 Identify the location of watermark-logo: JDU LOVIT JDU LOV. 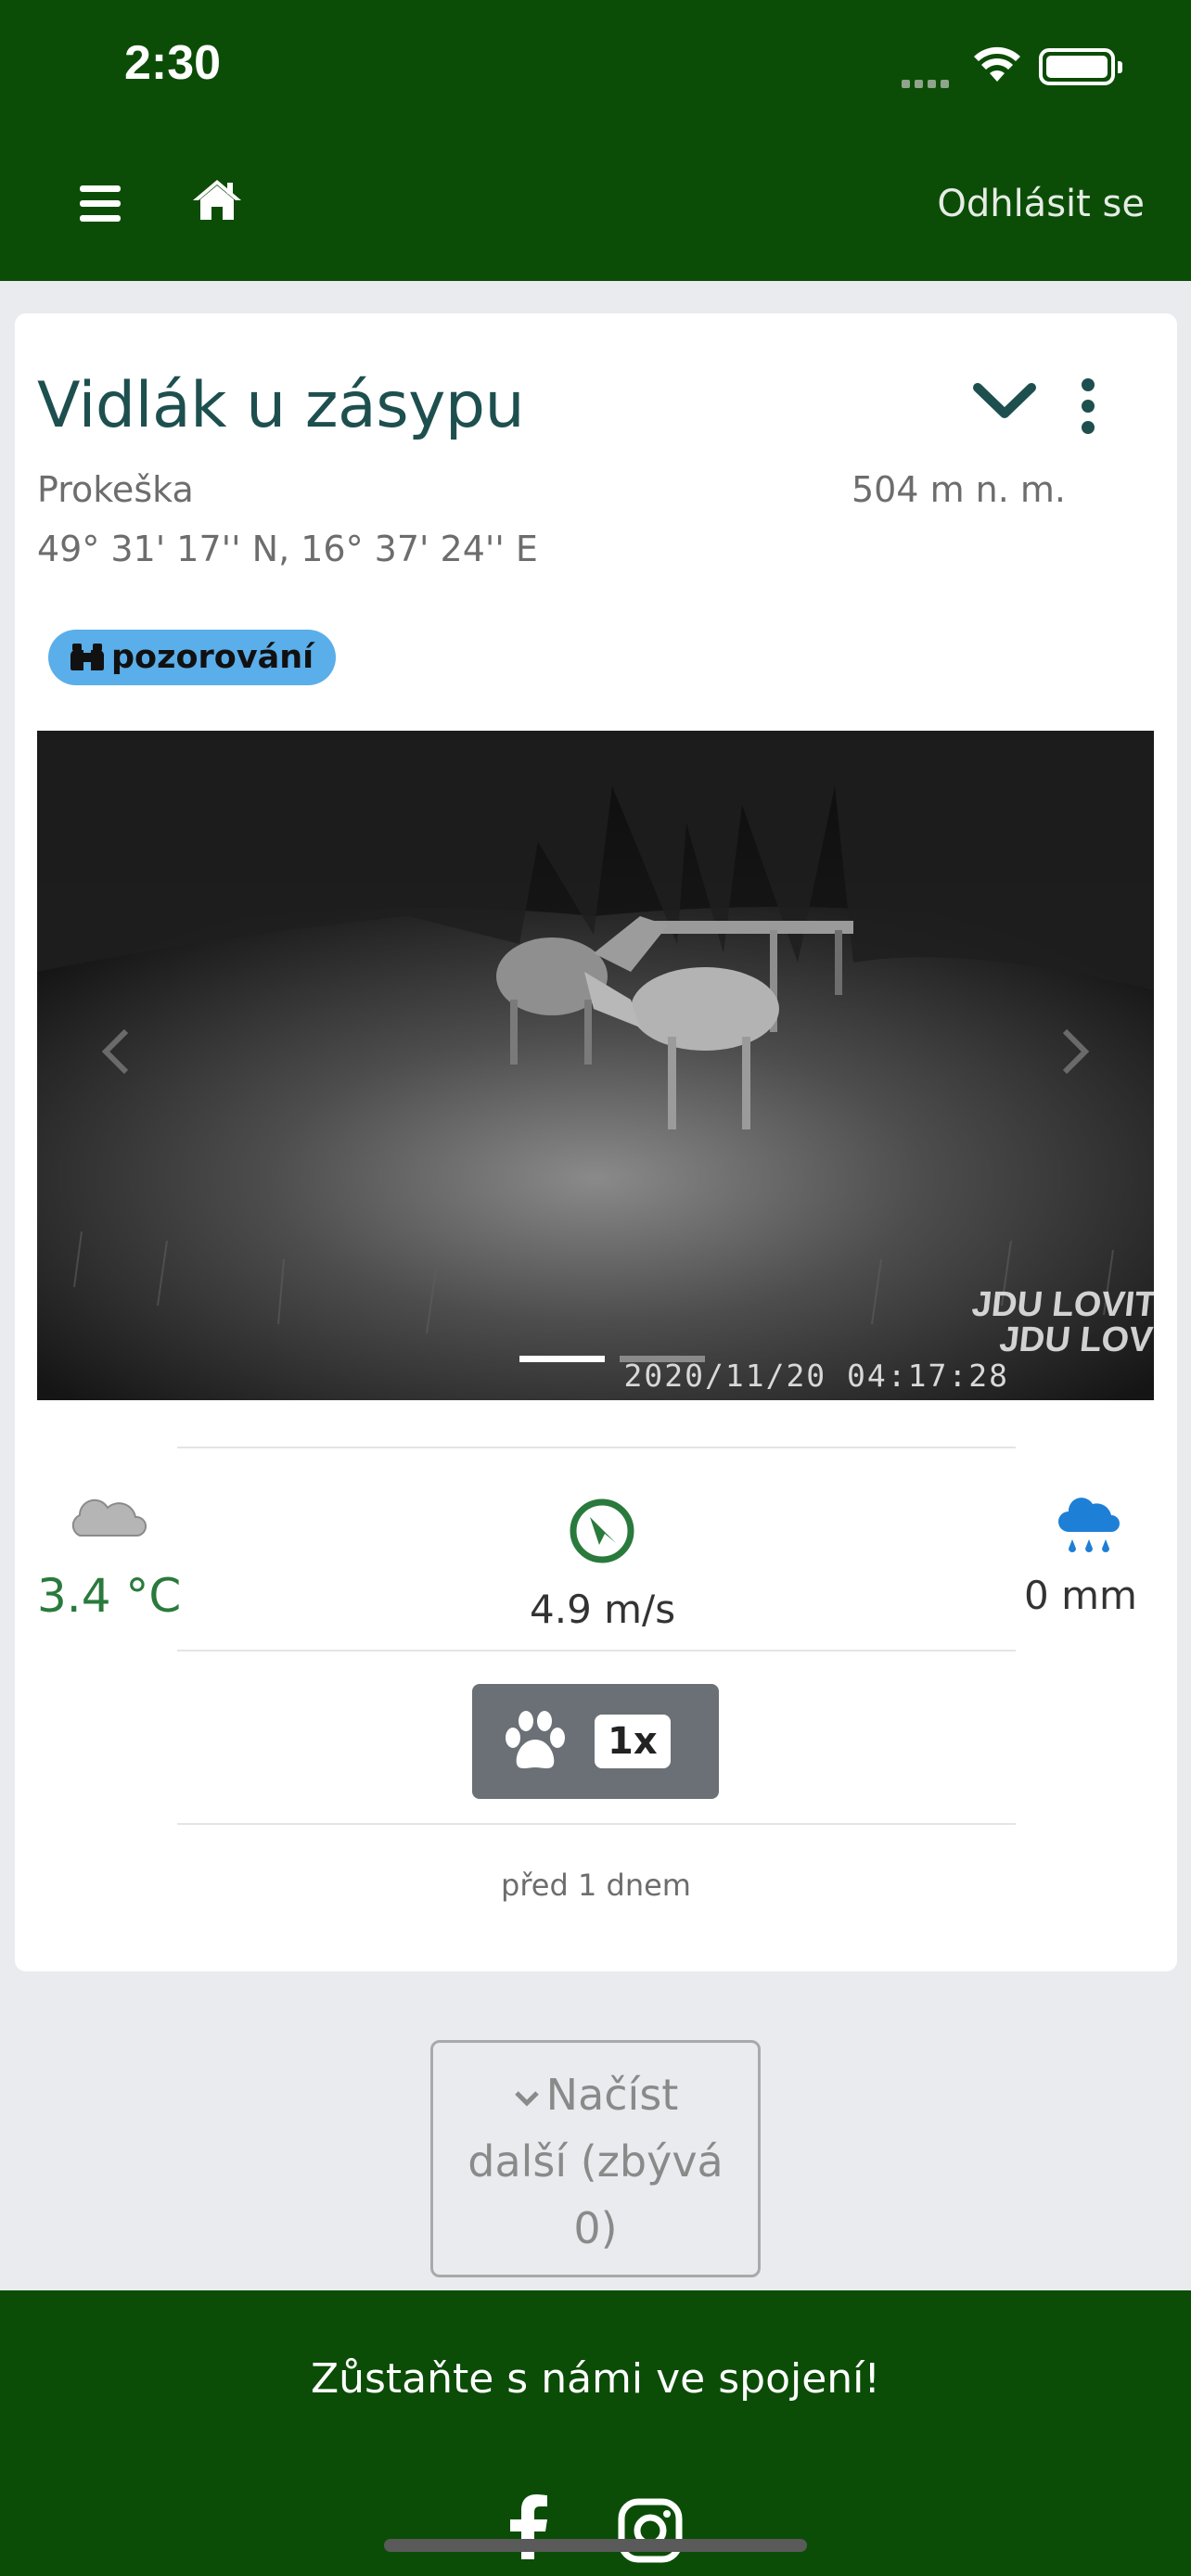
(1061, 1322).